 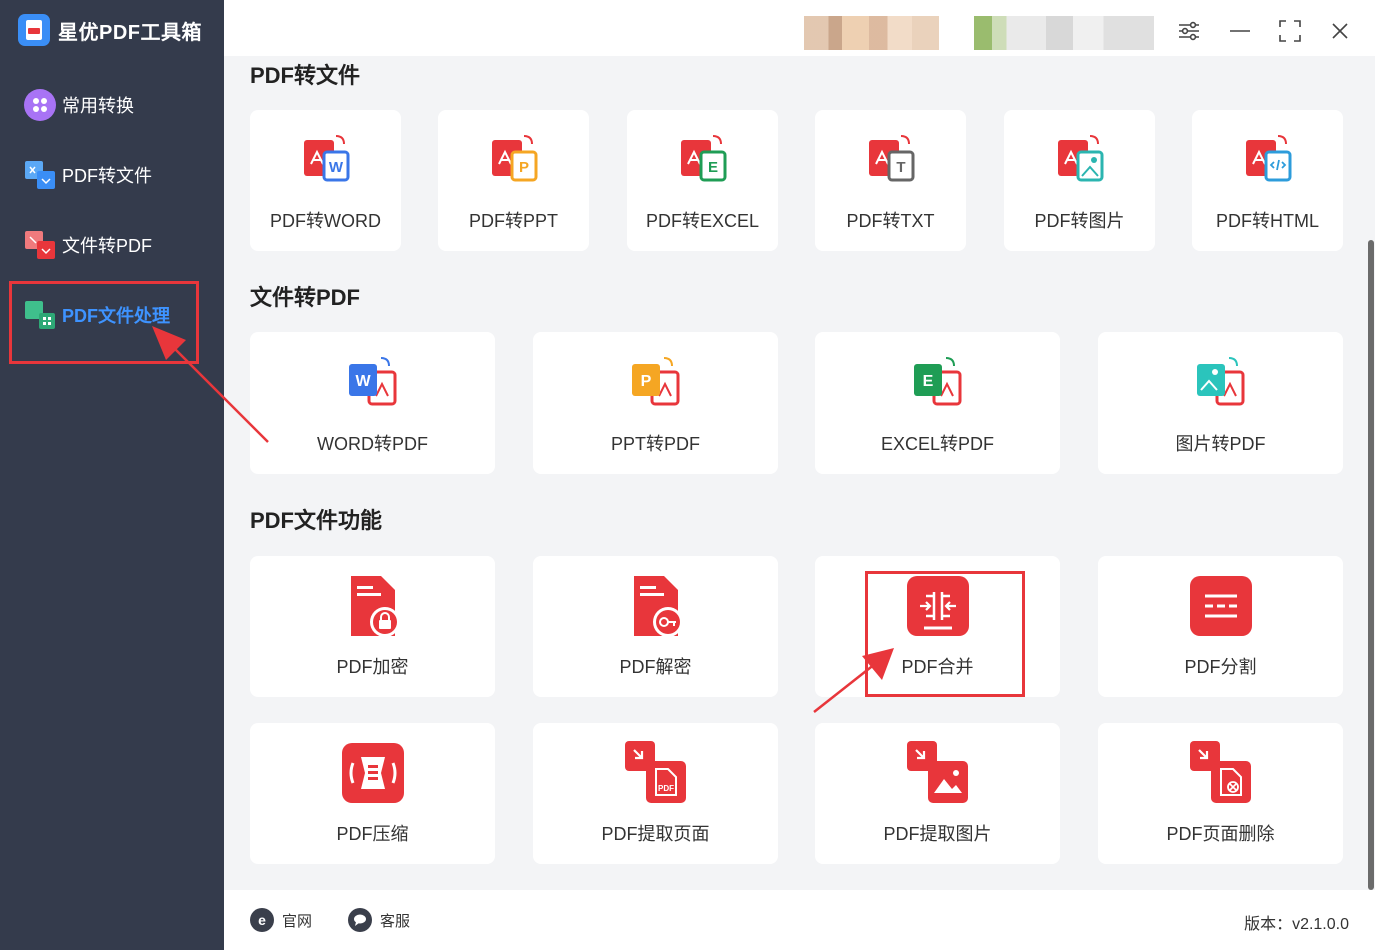 I want to click on card-label: PDF转TXT, so click(x=890, y=221).